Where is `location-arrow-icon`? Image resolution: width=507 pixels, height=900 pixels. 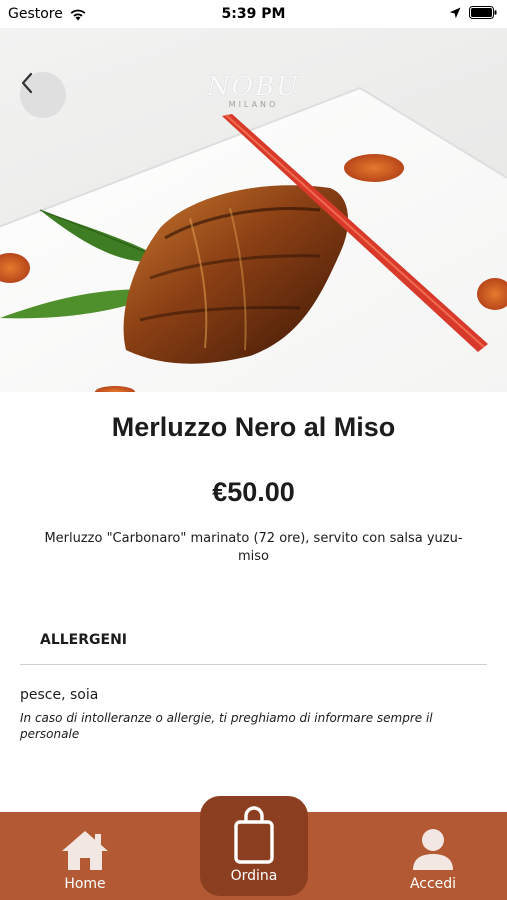 location-arrow-icon is located at coordinates (455, 12).